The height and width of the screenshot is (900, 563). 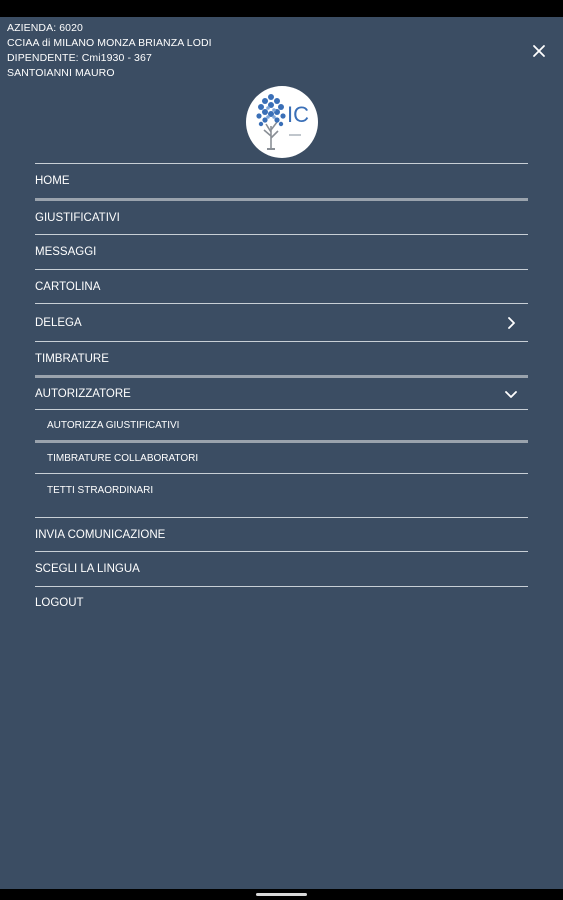 I want to click on svg-text: IC, so click(x=298, y=114).